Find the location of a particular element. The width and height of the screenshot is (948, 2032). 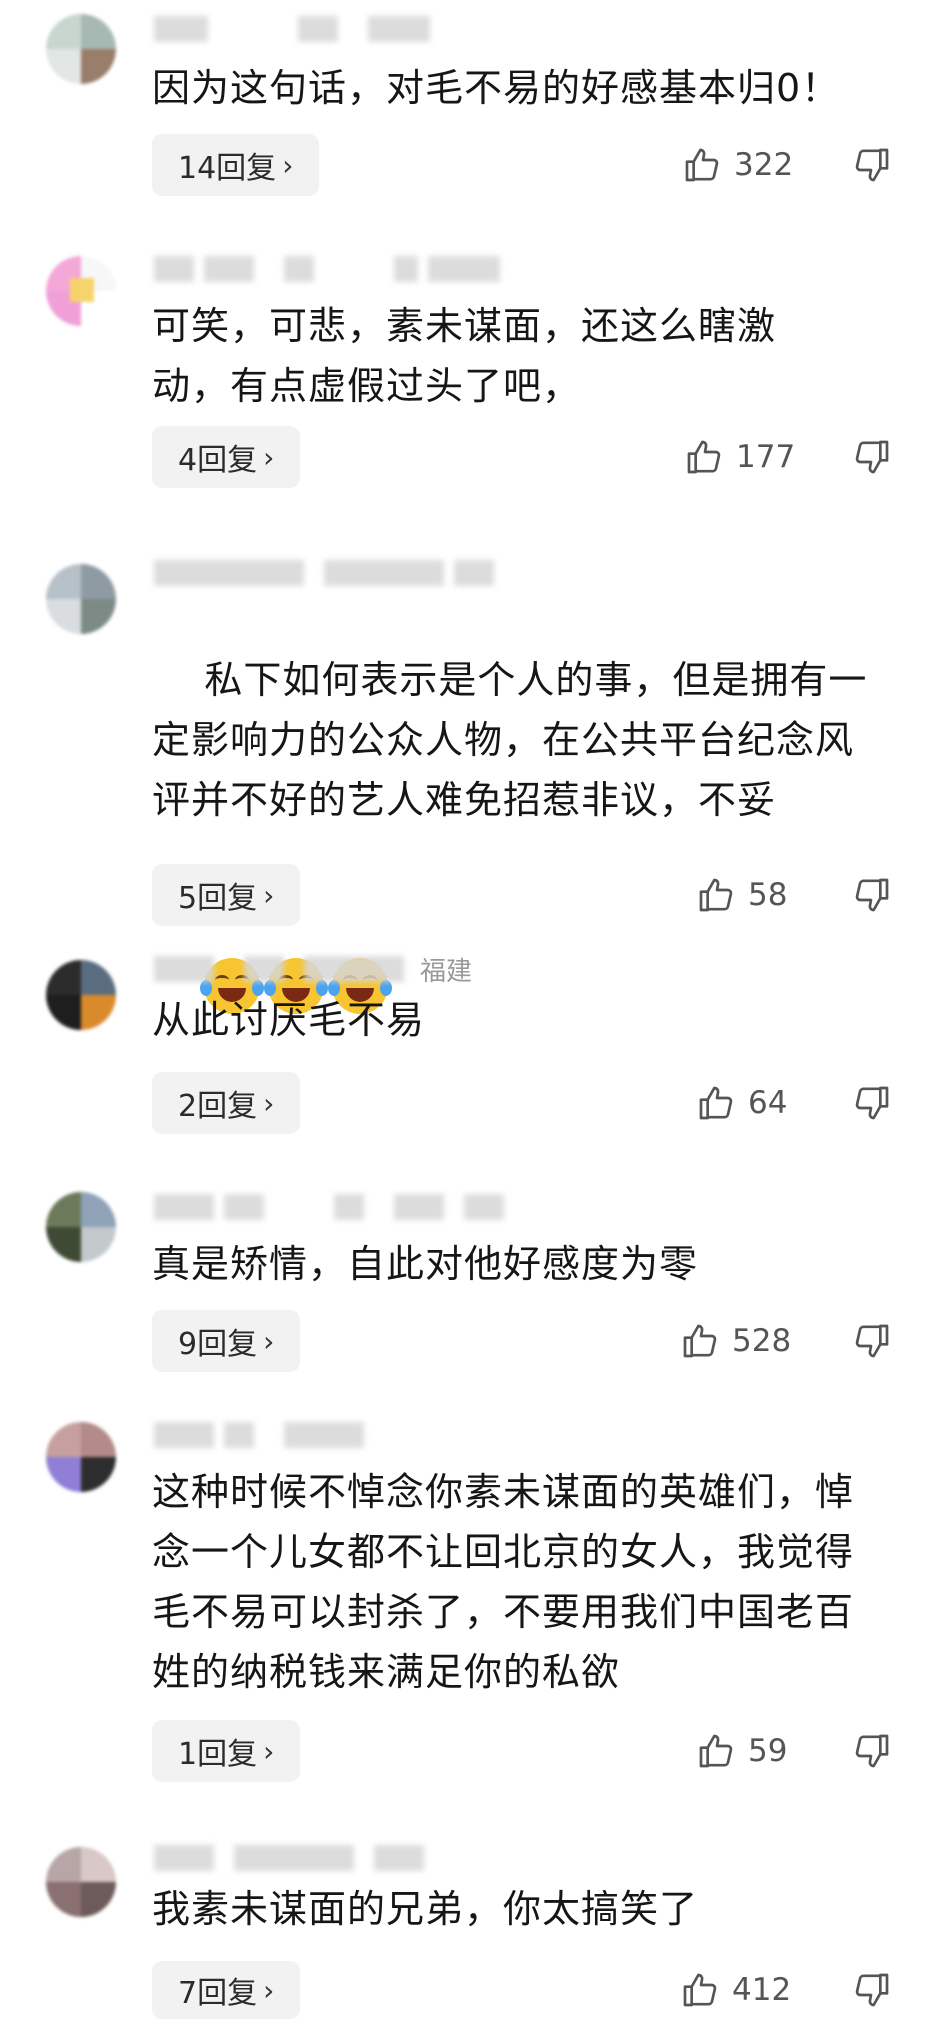

like-count: 528 is located at coordinates (762, 1341).